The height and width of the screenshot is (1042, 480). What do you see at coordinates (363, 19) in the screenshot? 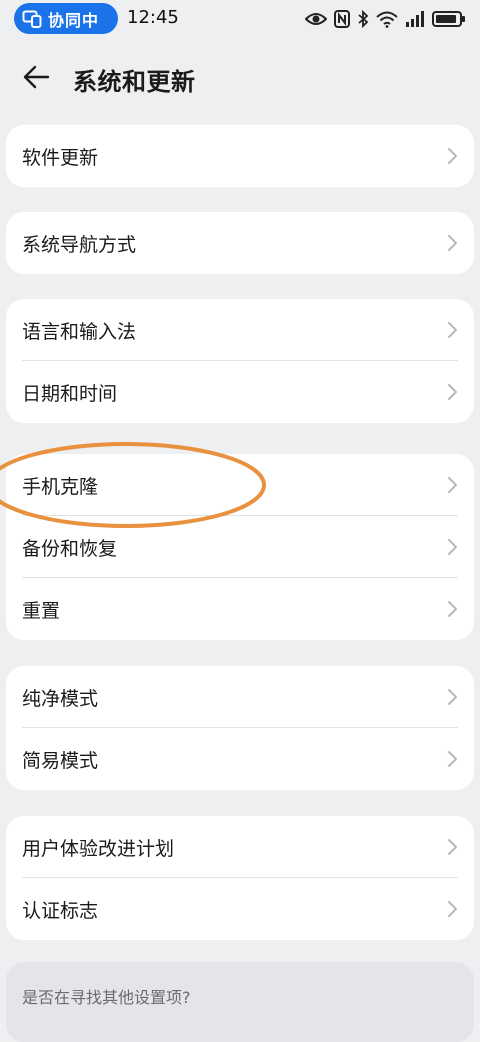
I see `bluetooth-icon` at bounding box center [363, 19].